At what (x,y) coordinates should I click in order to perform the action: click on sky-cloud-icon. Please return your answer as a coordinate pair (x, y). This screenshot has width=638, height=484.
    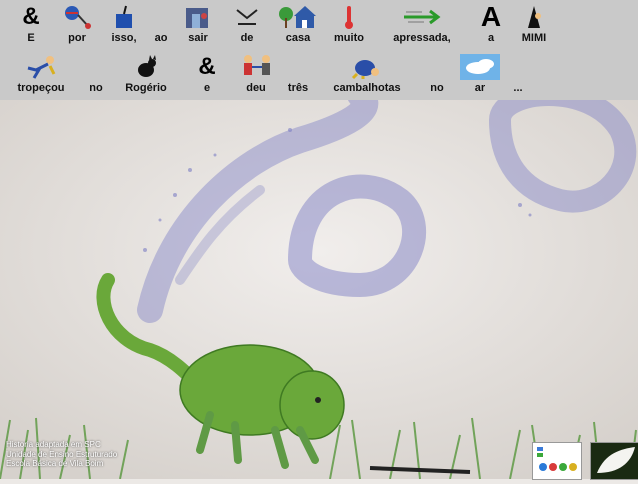
    Looking at the image, I should click on (480, 67).